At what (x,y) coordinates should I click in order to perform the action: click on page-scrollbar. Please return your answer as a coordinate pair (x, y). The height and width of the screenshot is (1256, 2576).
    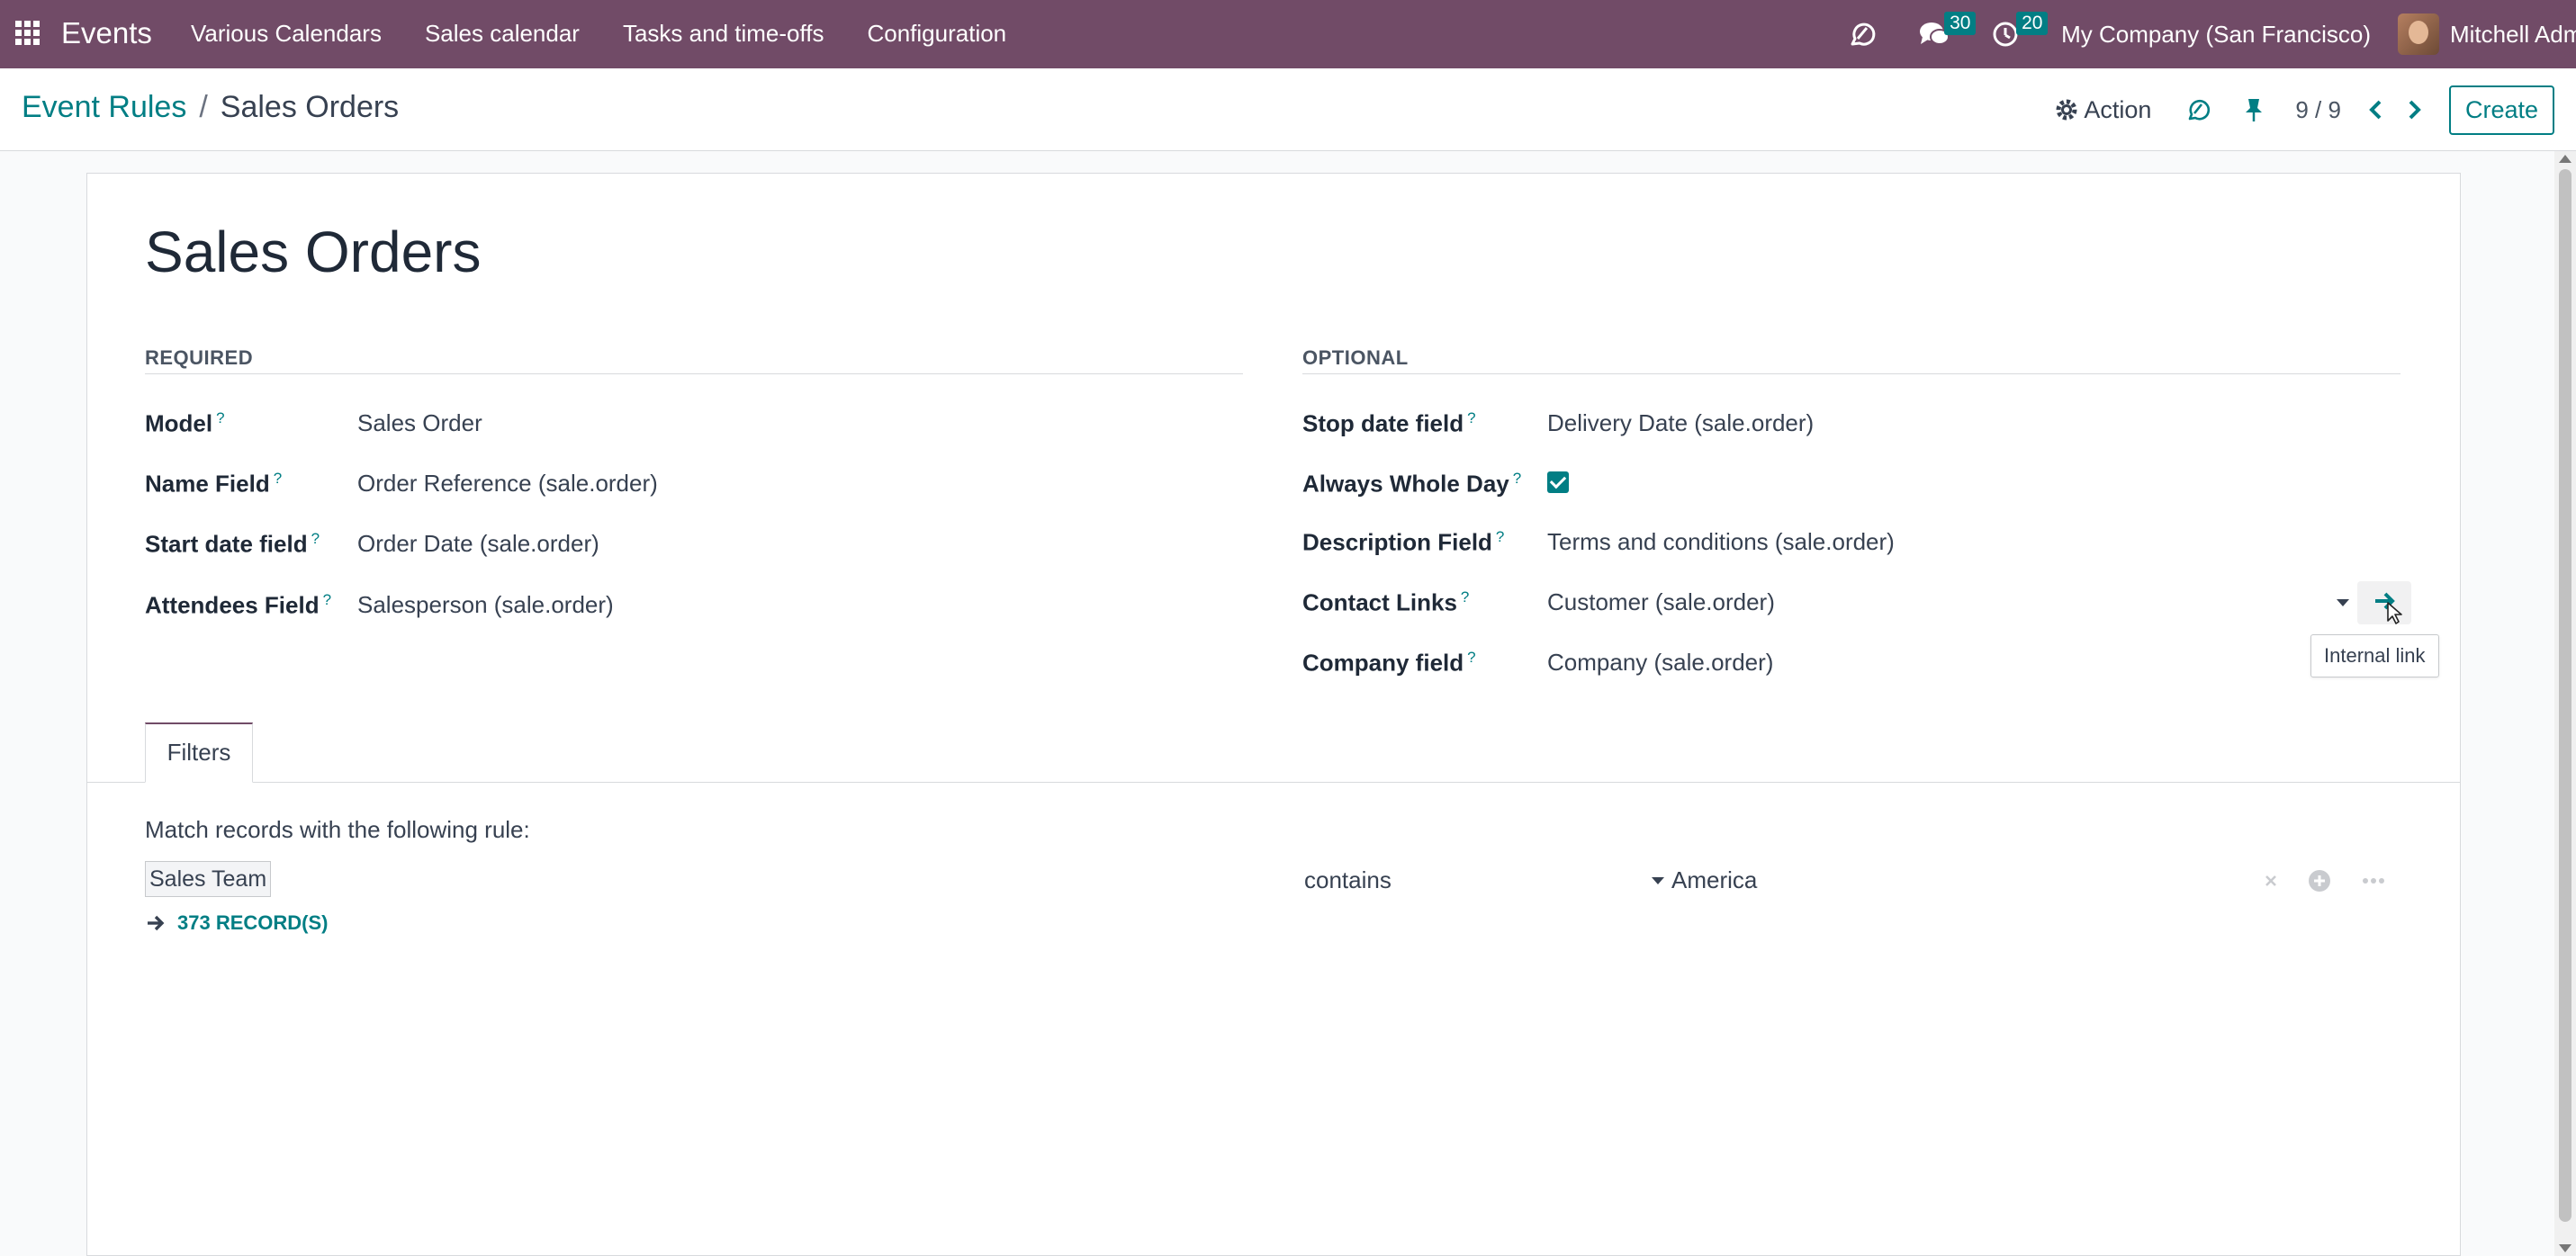
    Looking at the image, I should click on (2565, 703).